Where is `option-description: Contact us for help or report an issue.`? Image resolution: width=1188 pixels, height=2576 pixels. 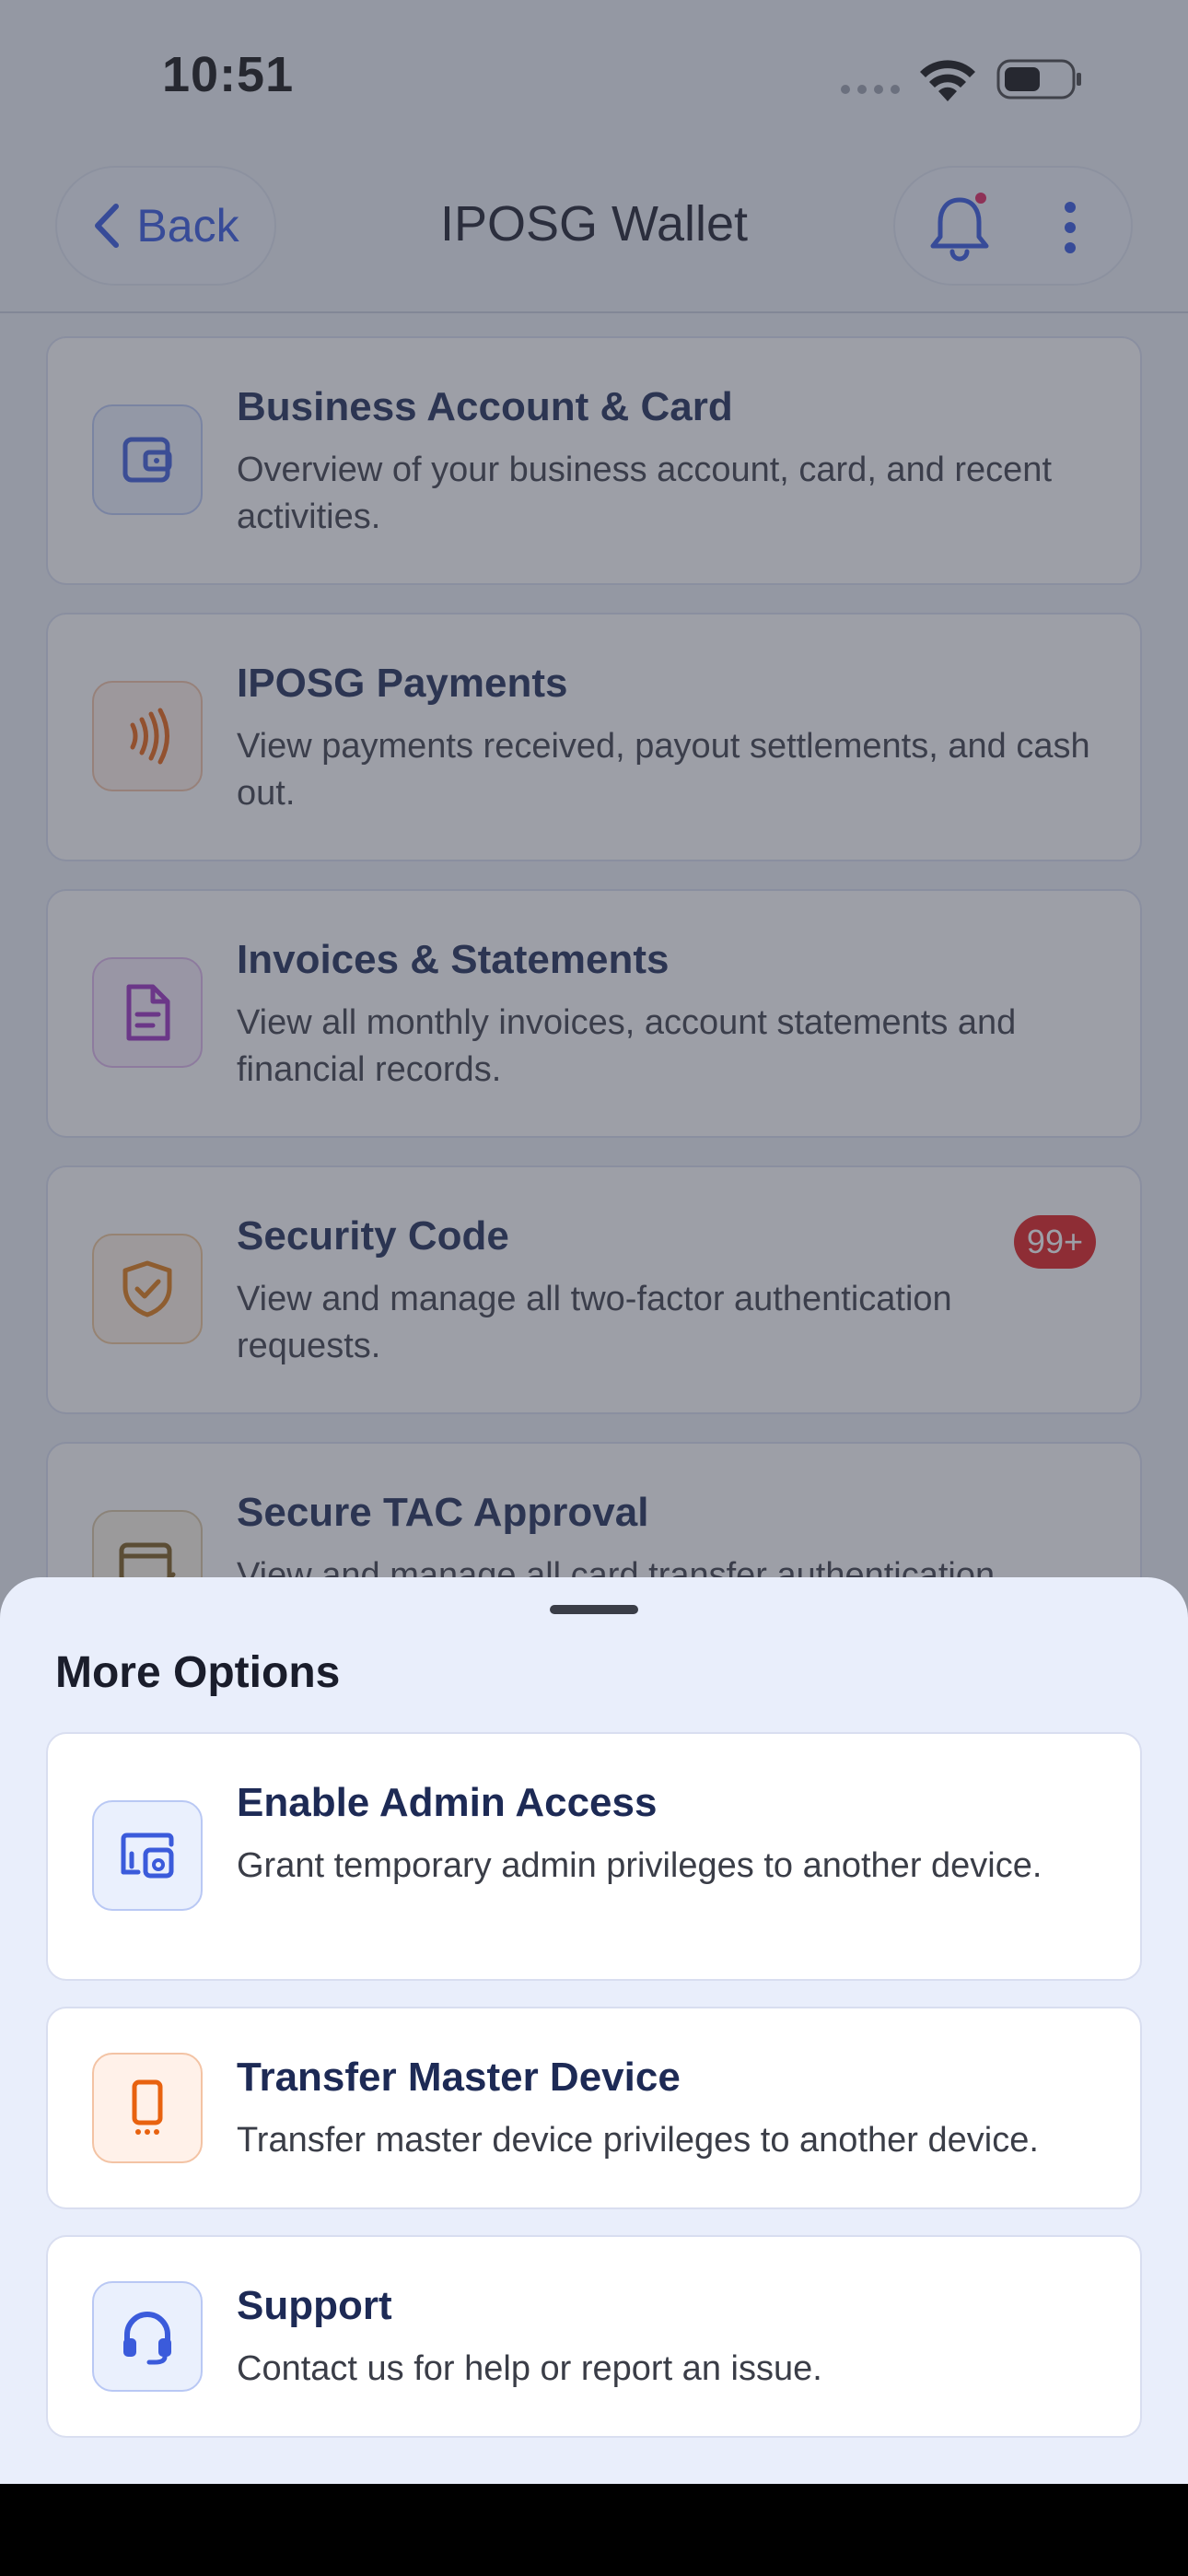 option-description: Contact us for help or report an issue. is located at coordinates (529, 2368).